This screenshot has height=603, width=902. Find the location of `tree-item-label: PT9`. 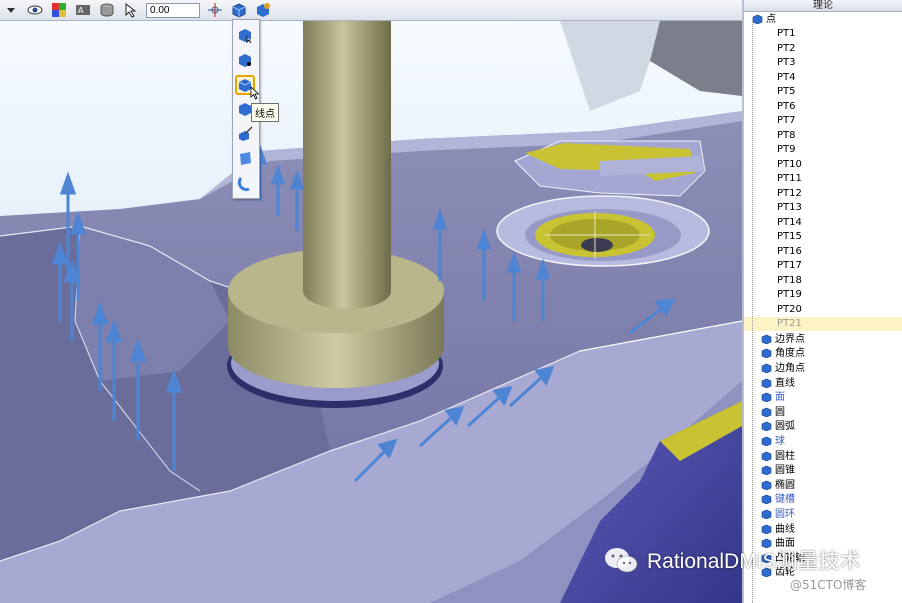

tree-item-label: PT9 is located at coordinates (786, 150).